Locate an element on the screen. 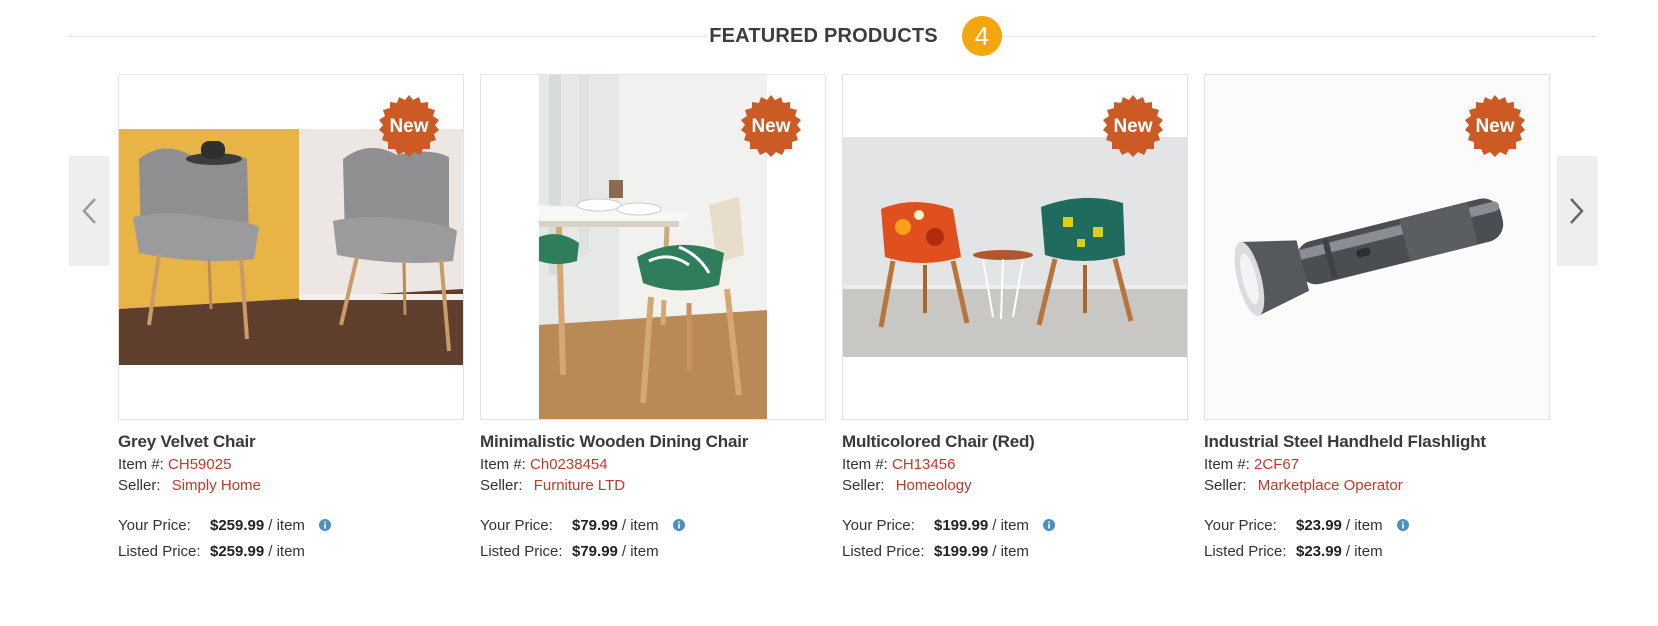 This screenshot has width=1658, height=626. your-price-line: Your Price: $259.99 / item is located at coordinates (291, 525).